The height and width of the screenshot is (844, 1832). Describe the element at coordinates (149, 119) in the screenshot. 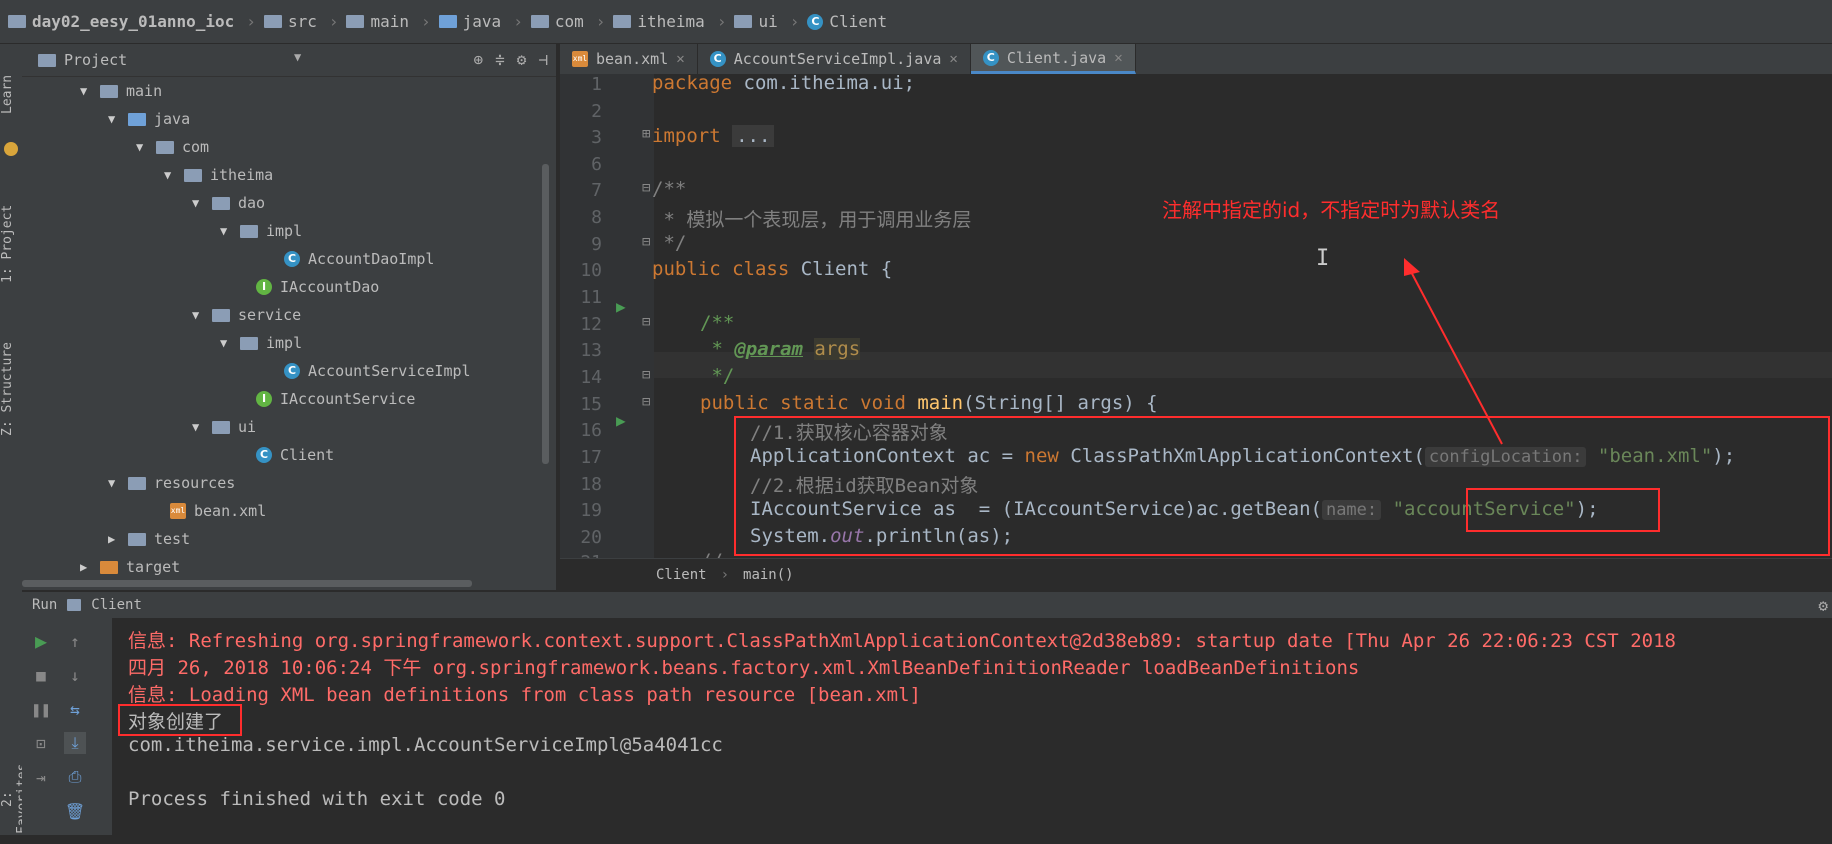

I see `tree-item-java: ▼ java` at that location.